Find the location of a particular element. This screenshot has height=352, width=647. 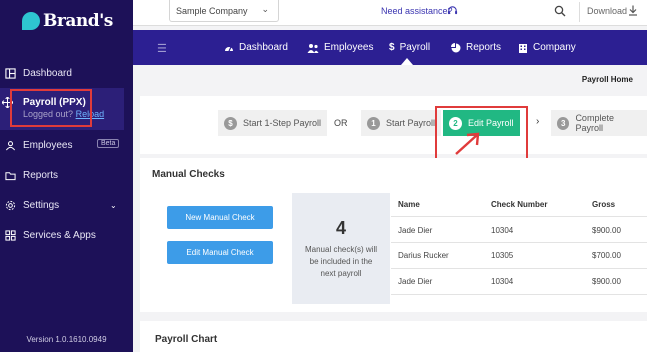

gauge-icon is located at coordinates (229, 48).